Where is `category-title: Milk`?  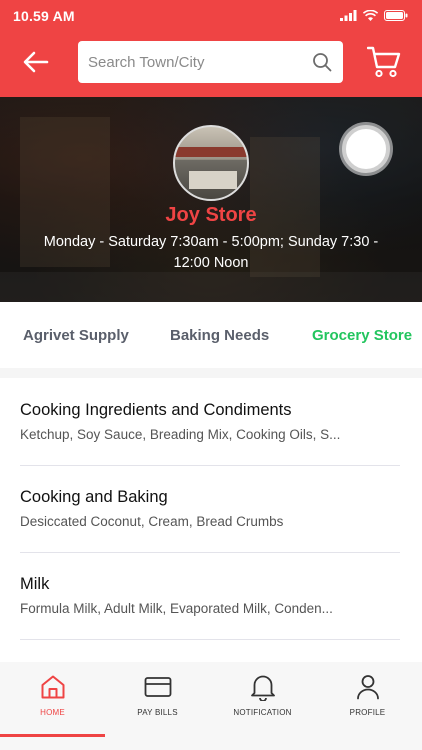 category-title: Milk is located at coordinates (35, 584).